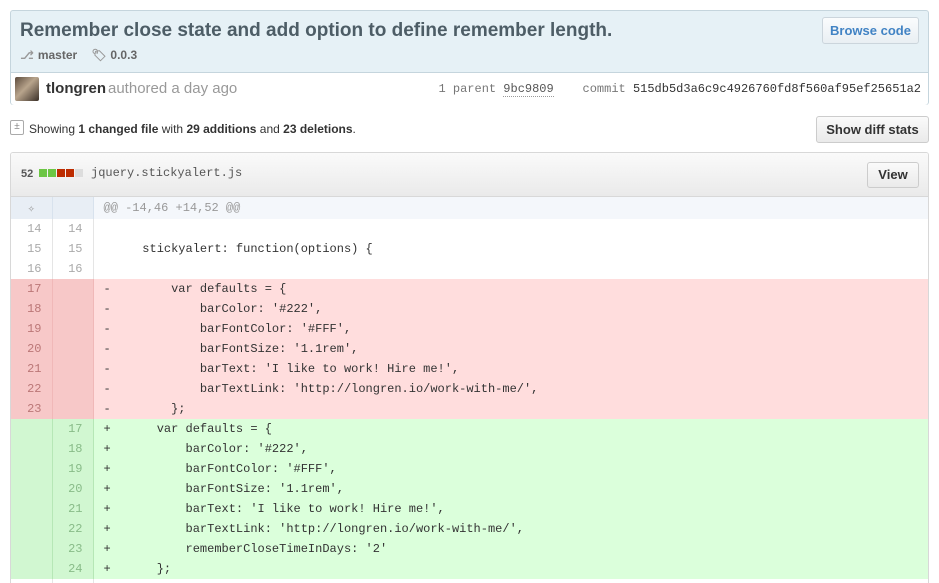 The height and width of the screenshot is (583, 939). What do you see at coordinates (32, 289) in the screenshot?
I see `old-line-number: 17` at bounding box center [32, 289].